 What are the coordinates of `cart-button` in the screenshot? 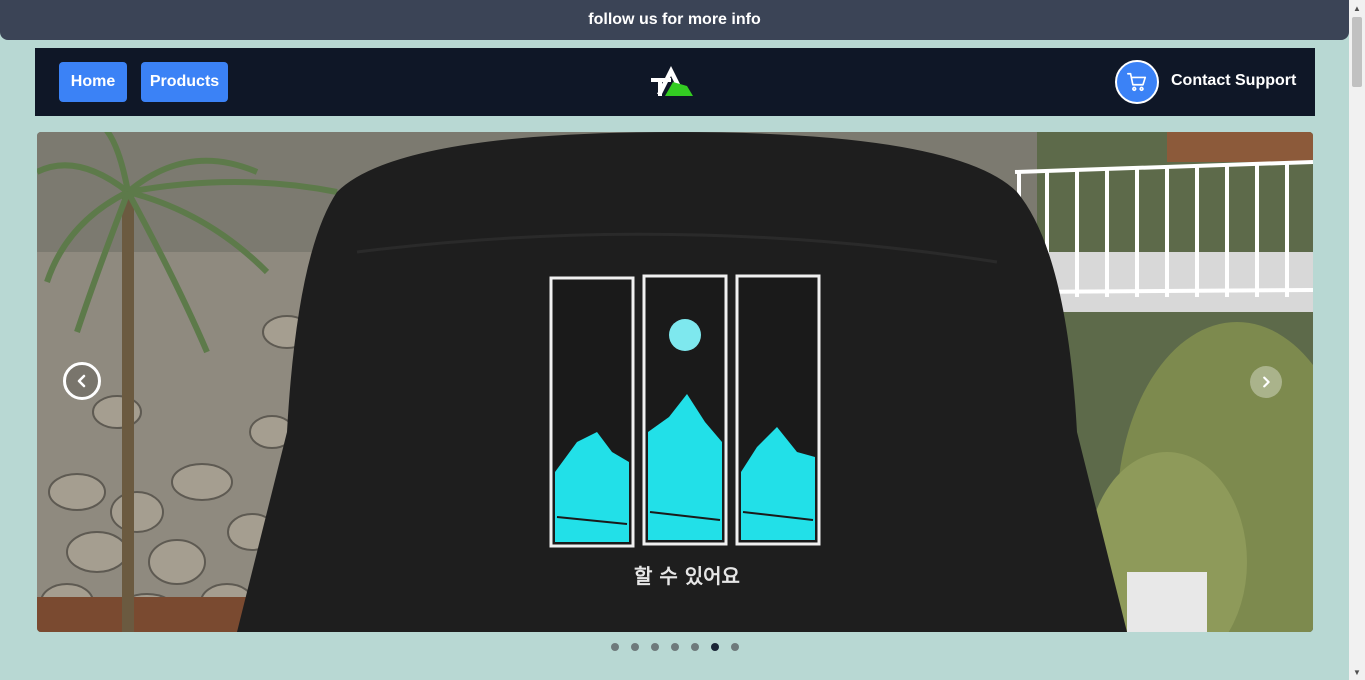 It's located at (1137, 82).